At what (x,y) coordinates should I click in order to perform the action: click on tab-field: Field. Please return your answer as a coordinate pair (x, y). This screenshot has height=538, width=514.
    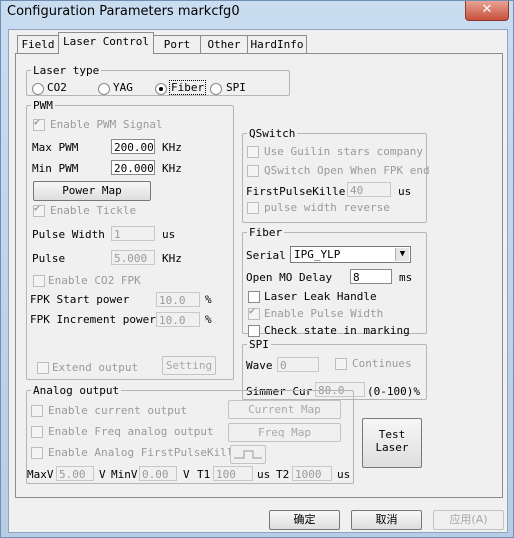
    Looking at the image, I should click on (38, 44).